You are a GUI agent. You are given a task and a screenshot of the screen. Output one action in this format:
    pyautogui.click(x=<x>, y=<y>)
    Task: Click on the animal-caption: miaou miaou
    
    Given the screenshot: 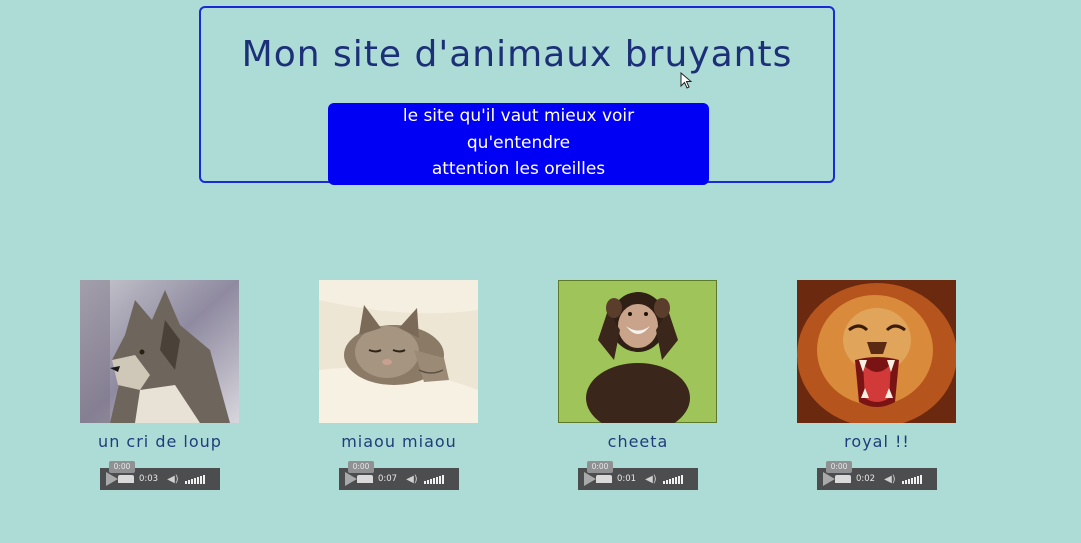 What is the action you would take?
    pyautogui.click(x=399, y=441)
    